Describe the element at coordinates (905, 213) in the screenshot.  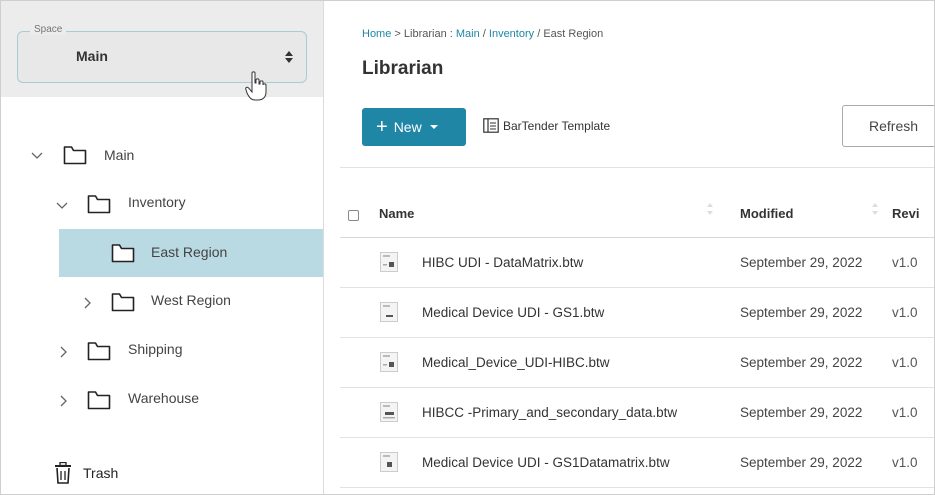
I see `column-header-revision: Revi` at that location.